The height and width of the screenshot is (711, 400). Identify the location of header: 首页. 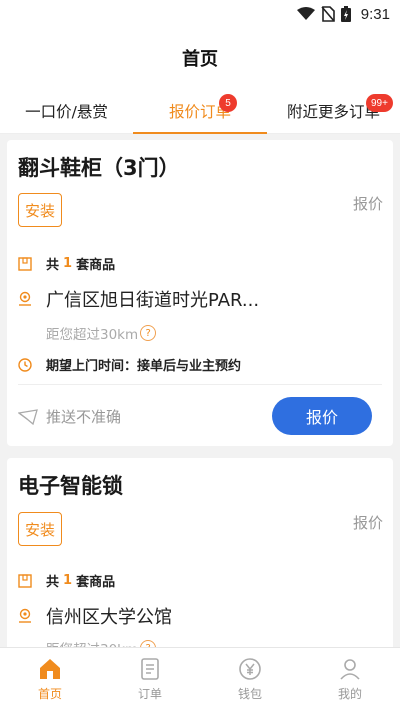
(200, 58).